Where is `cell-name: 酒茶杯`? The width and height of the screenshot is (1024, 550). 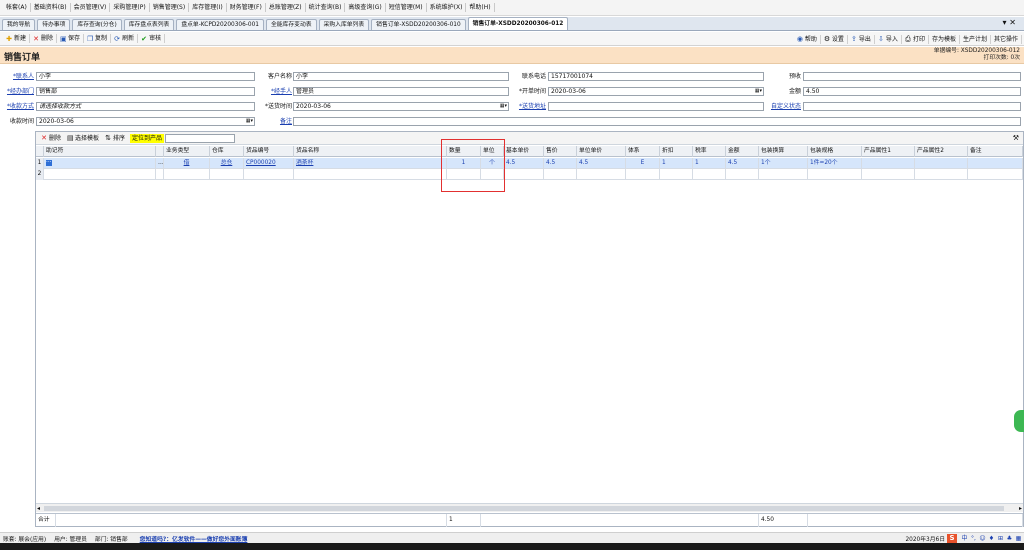 cell-name: 酒茶杯 is located at coordinates (370, 163).